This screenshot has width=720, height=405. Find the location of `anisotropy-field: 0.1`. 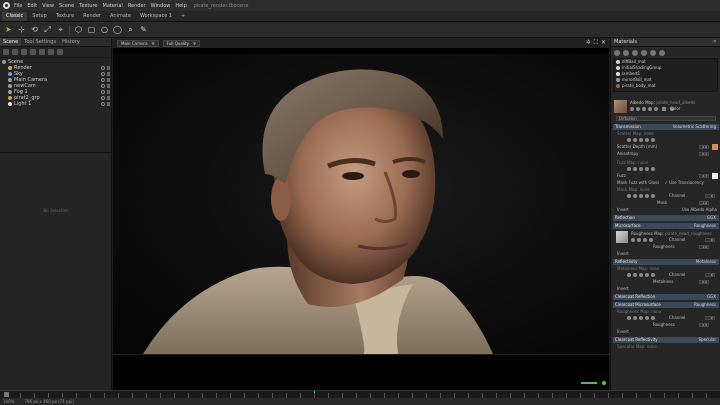

anisotropy-field: 0.1 is located at coordinates (704, 154).